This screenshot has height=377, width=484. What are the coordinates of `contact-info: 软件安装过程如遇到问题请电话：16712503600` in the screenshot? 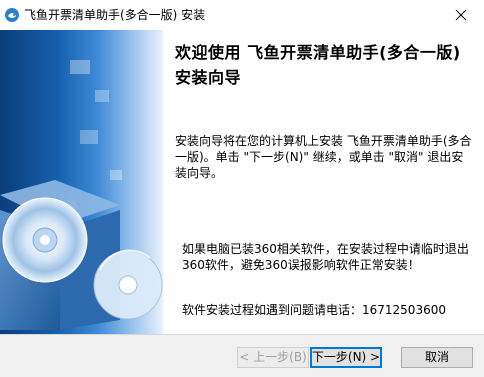 It's located at (314, 310).